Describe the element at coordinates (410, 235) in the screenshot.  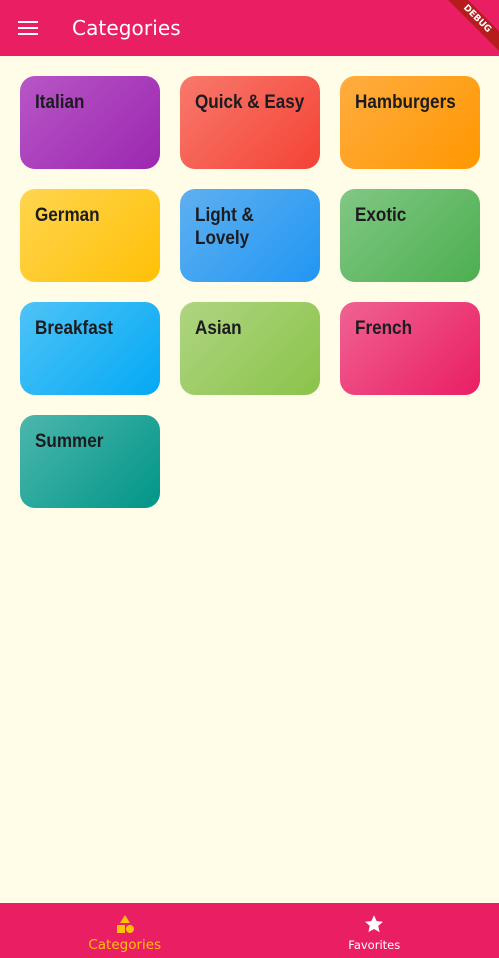
I see `category-tile-exotic: Exotic` at that location.